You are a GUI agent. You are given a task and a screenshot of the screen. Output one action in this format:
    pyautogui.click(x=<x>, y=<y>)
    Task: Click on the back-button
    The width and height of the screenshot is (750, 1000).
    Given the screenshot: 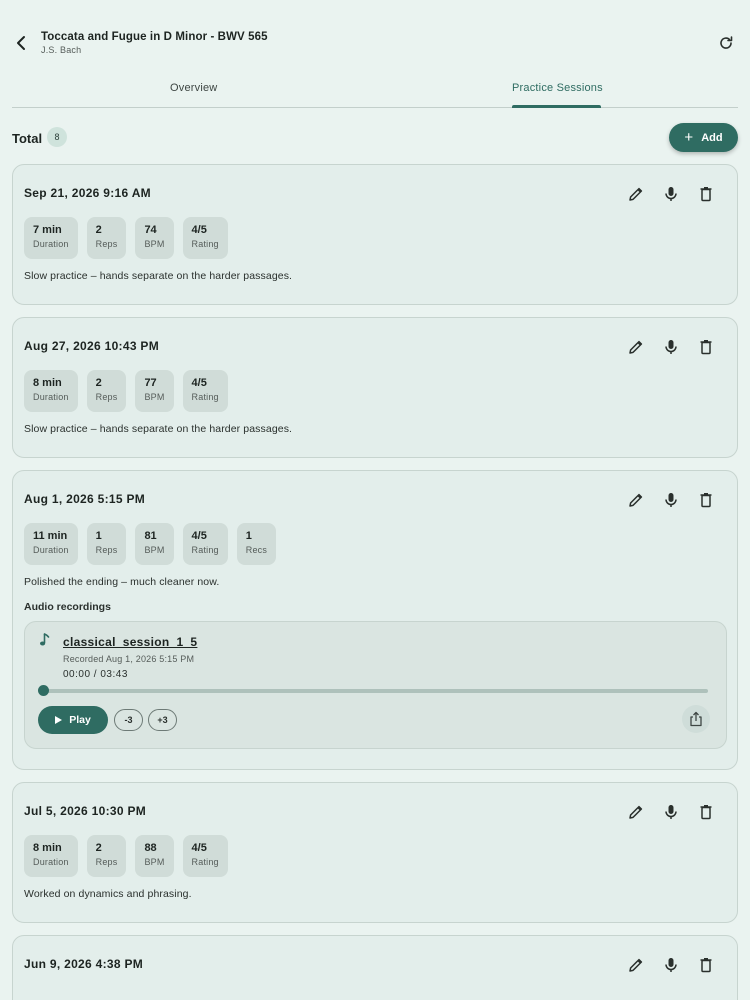 What is the action you would take?
    pyautogui.click(x=21, y=43)
    